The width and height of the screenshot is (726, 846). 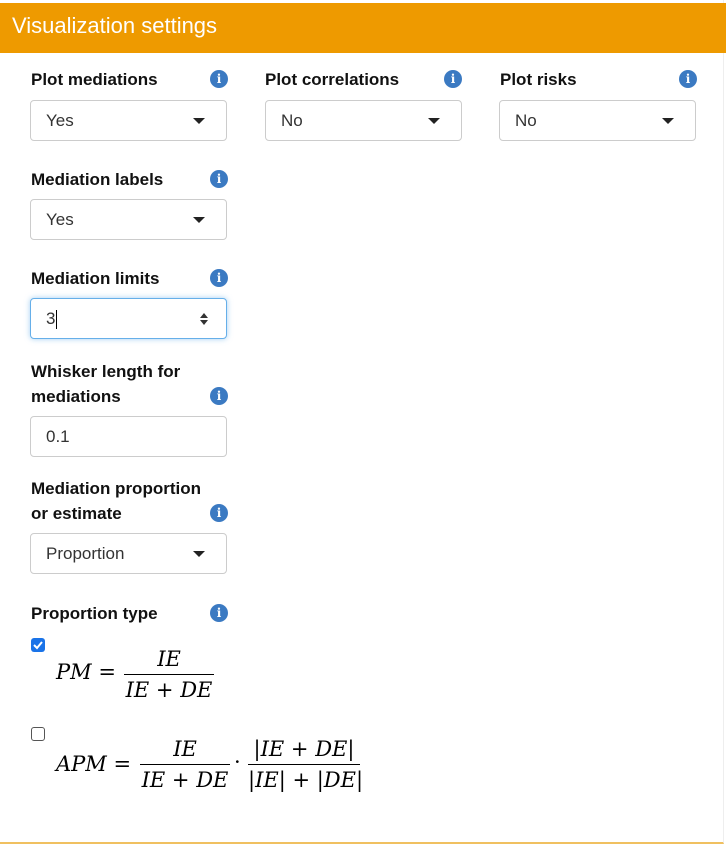 What do you see at coordinates (292, 120) in the screenshot?
I see `plot-correlations-value: No` at bounding box center [292, 120].